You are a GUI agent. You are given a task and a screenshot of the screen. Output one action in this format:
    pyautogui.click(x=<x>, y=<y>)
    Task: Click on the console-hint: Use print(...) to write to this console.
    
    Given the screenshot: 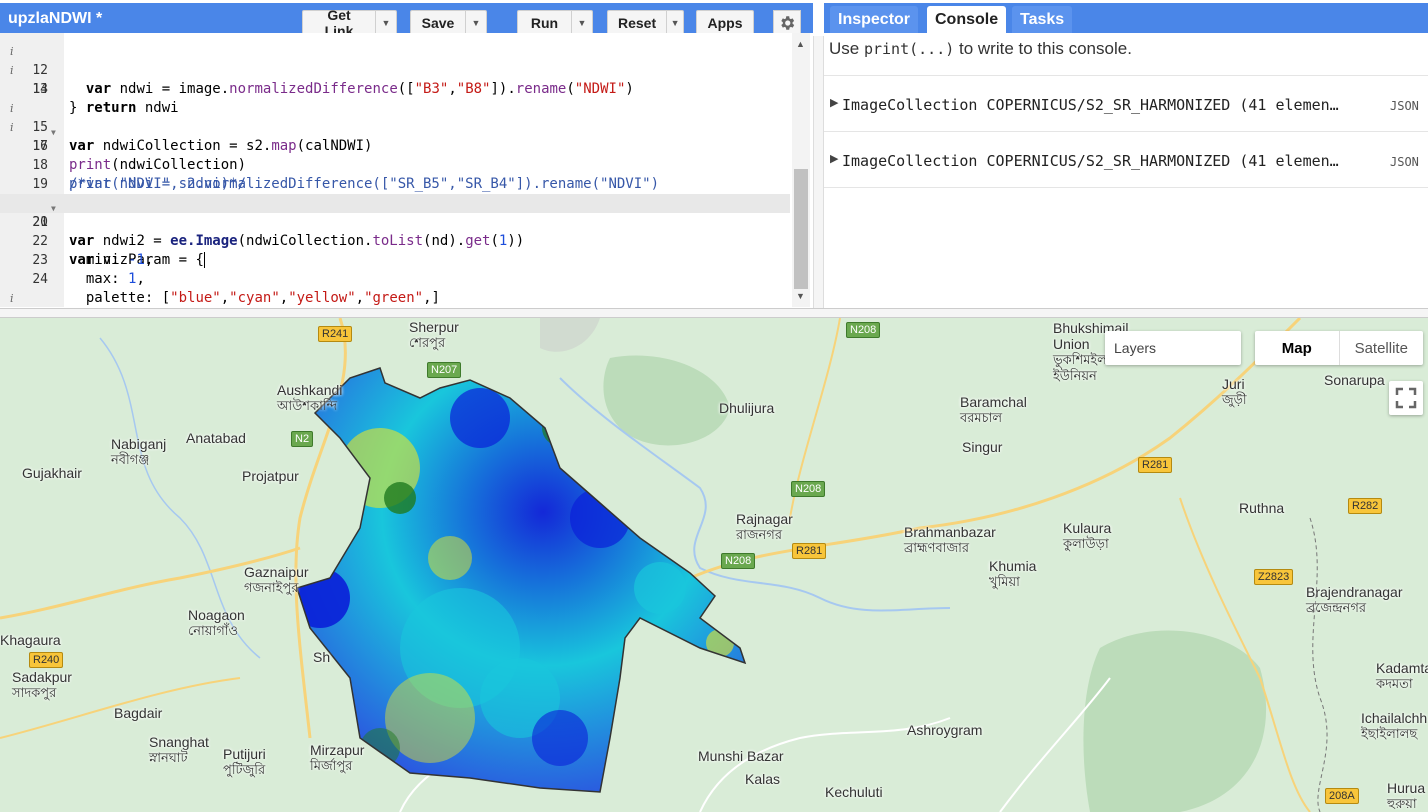 What is the action you would take?
    pyautogui.click(x=980, y=48)
    